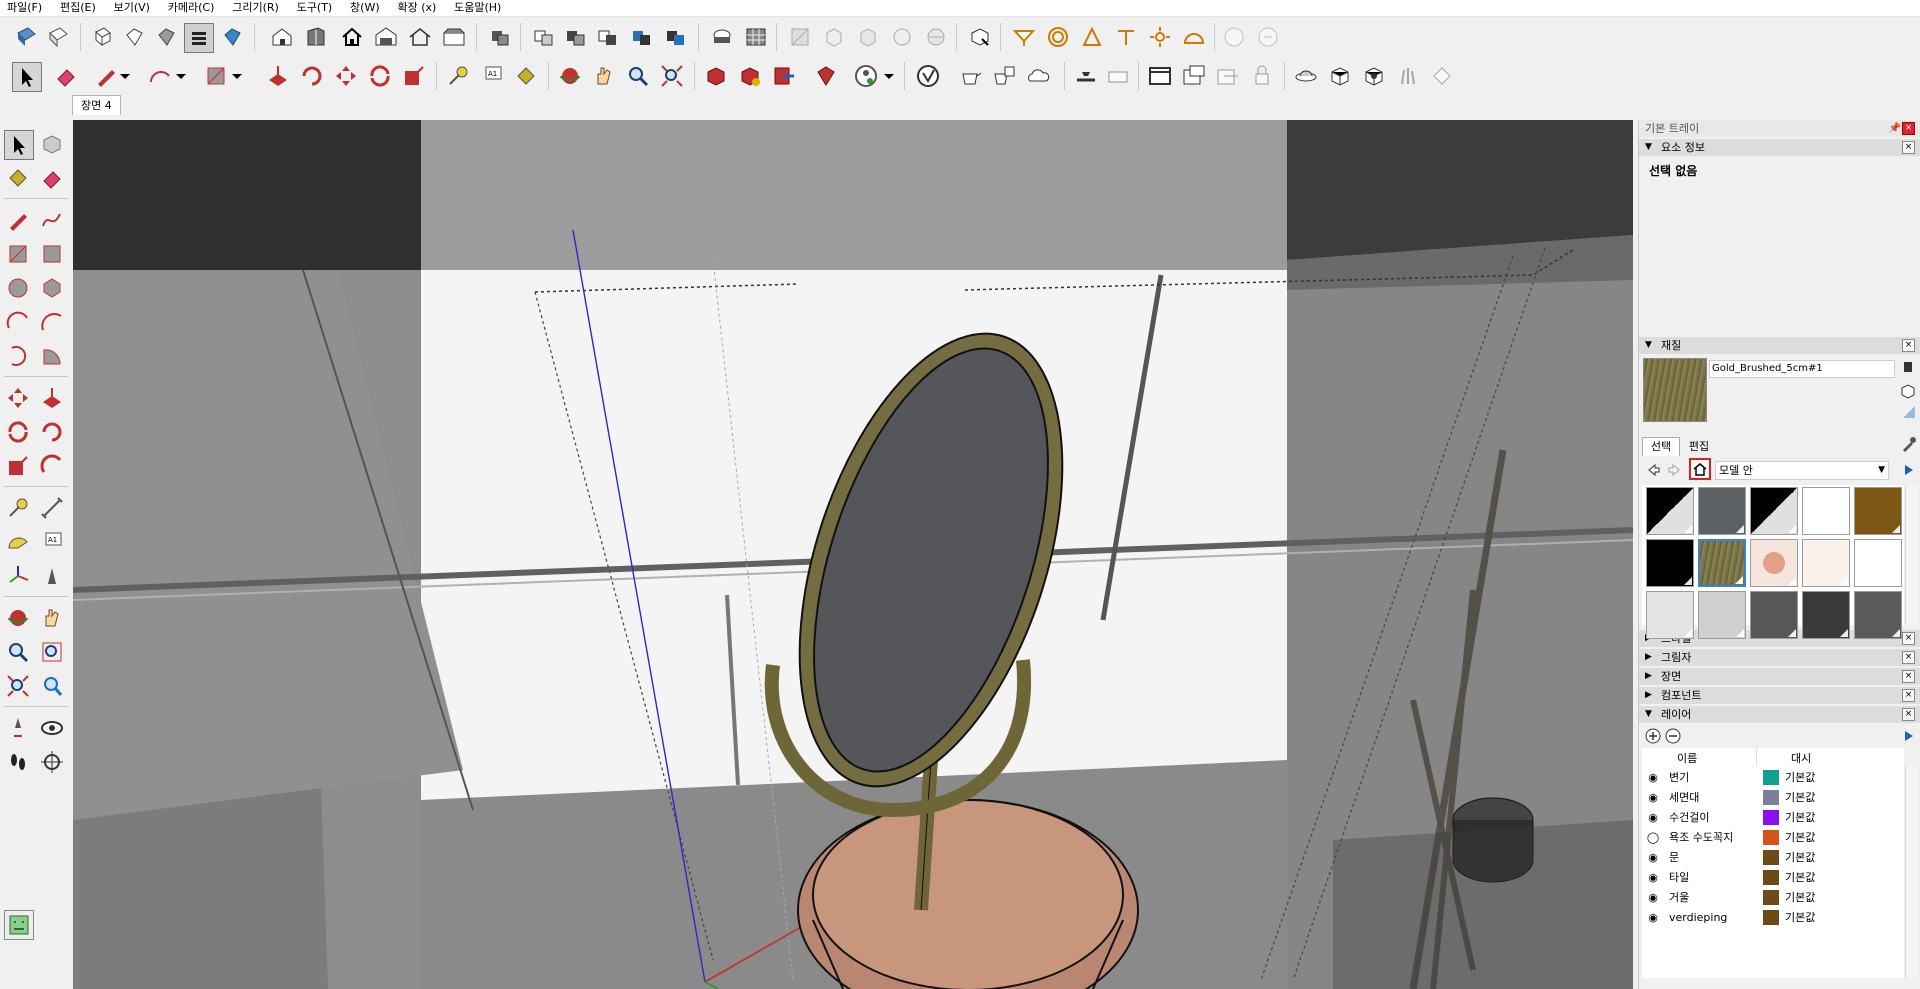  I want to click on section-display-icon, so click(576, 37).